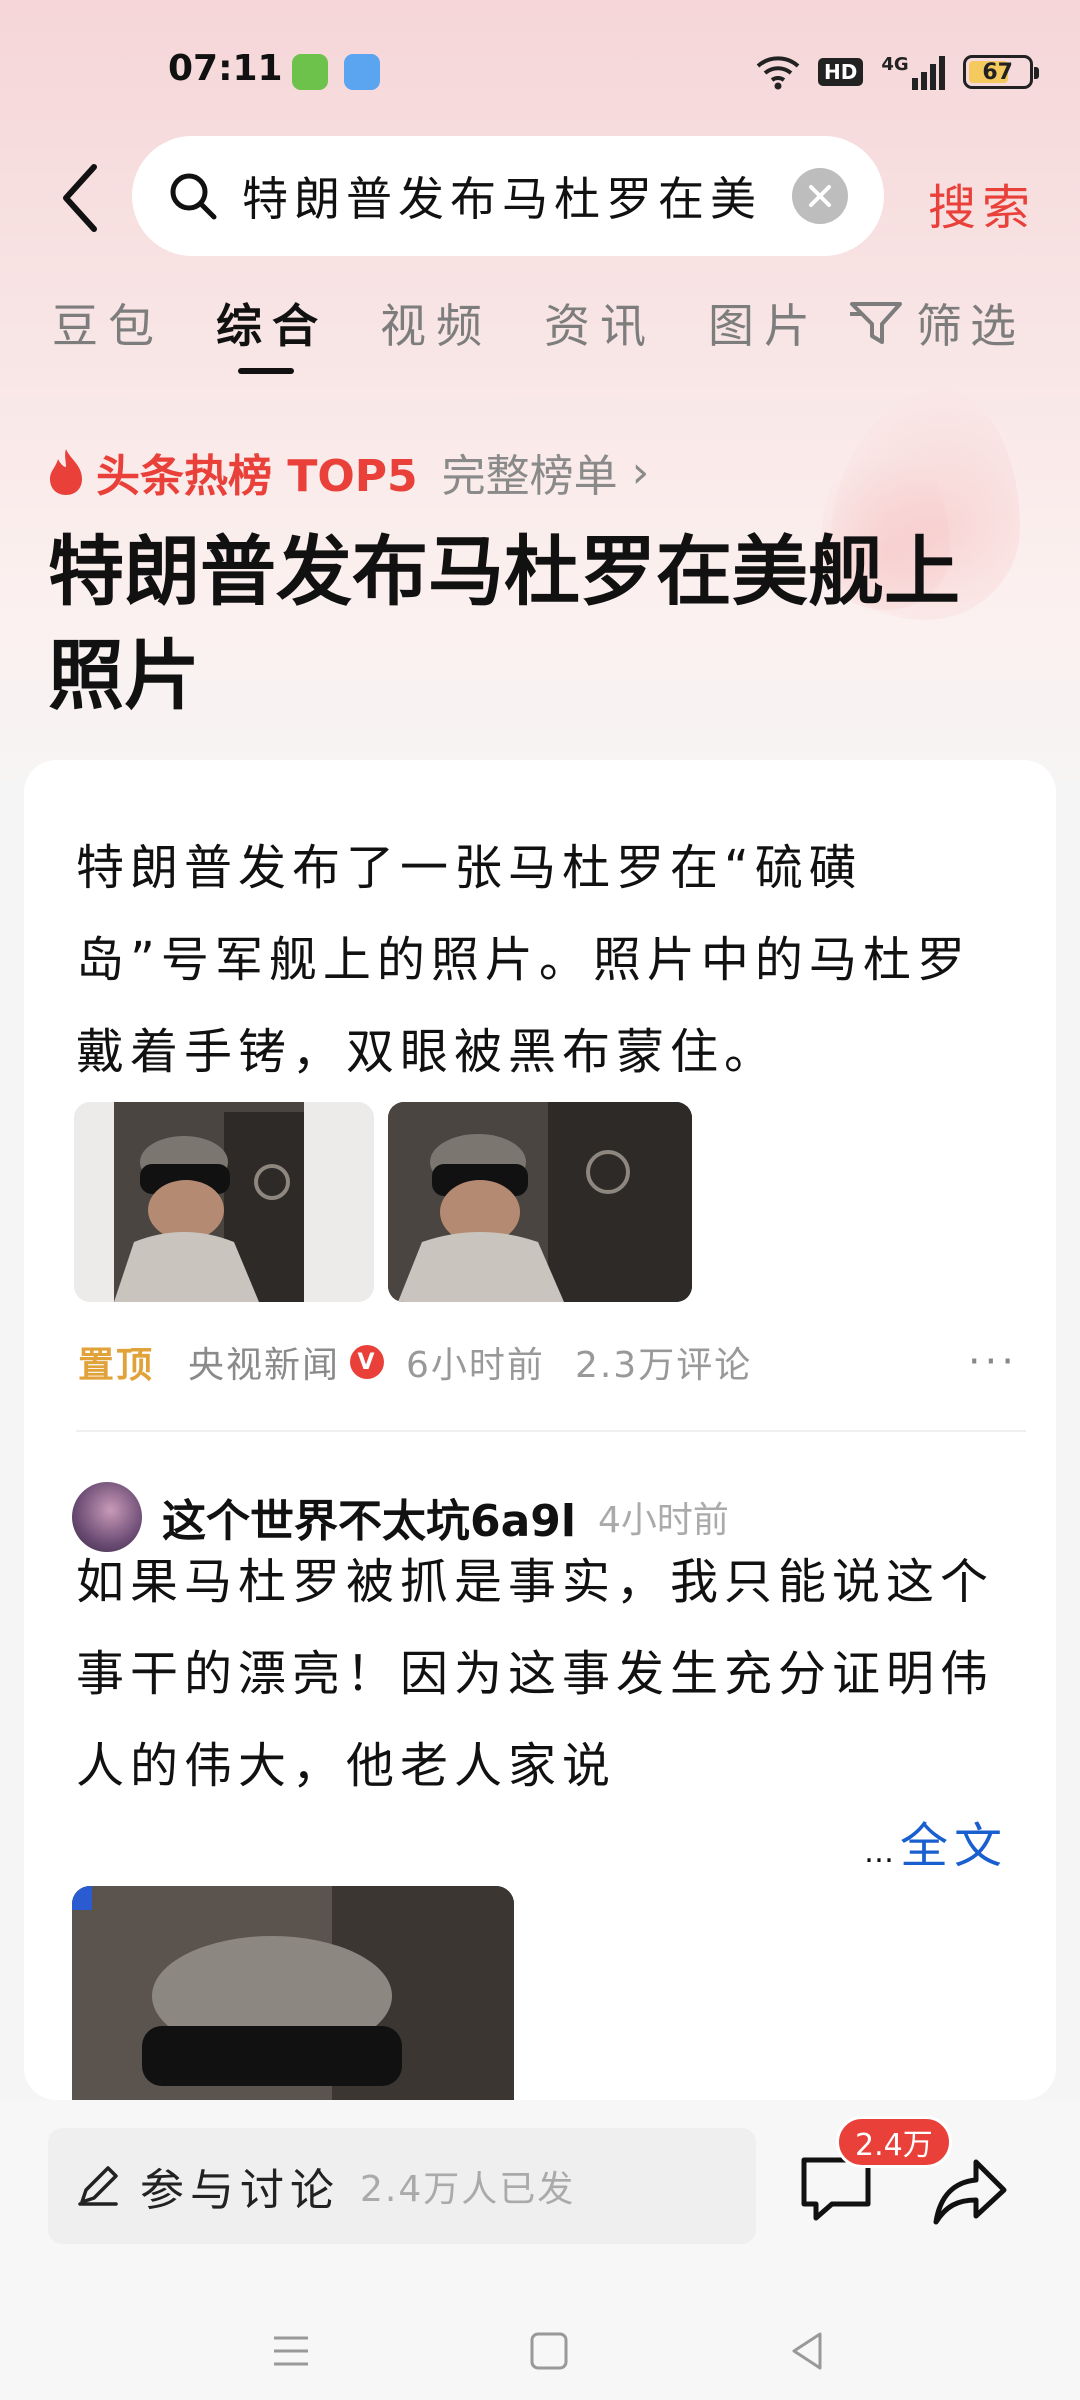 The image size is (1080, 2400). I want to click on search-submit-button: 搜索, so click(982, 203).